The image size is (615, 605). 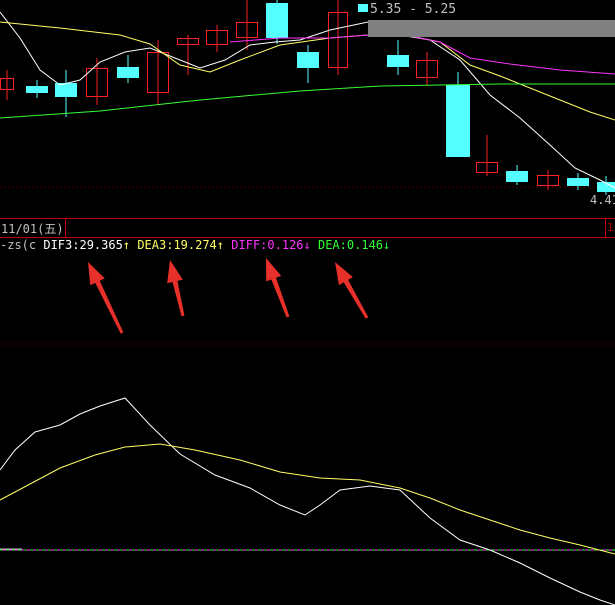 What do you see at coordinates (491, 18) in the screenshot?
I see `price-range-box: 5.35 - 5.25` at bounding box center [491, 18].